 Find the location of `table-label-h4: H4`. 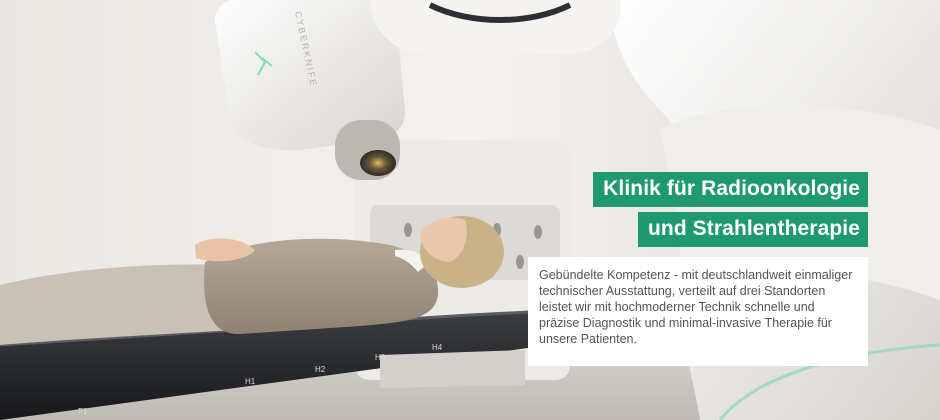

table-label-h4: H4 is located at coordinates (437, 347).